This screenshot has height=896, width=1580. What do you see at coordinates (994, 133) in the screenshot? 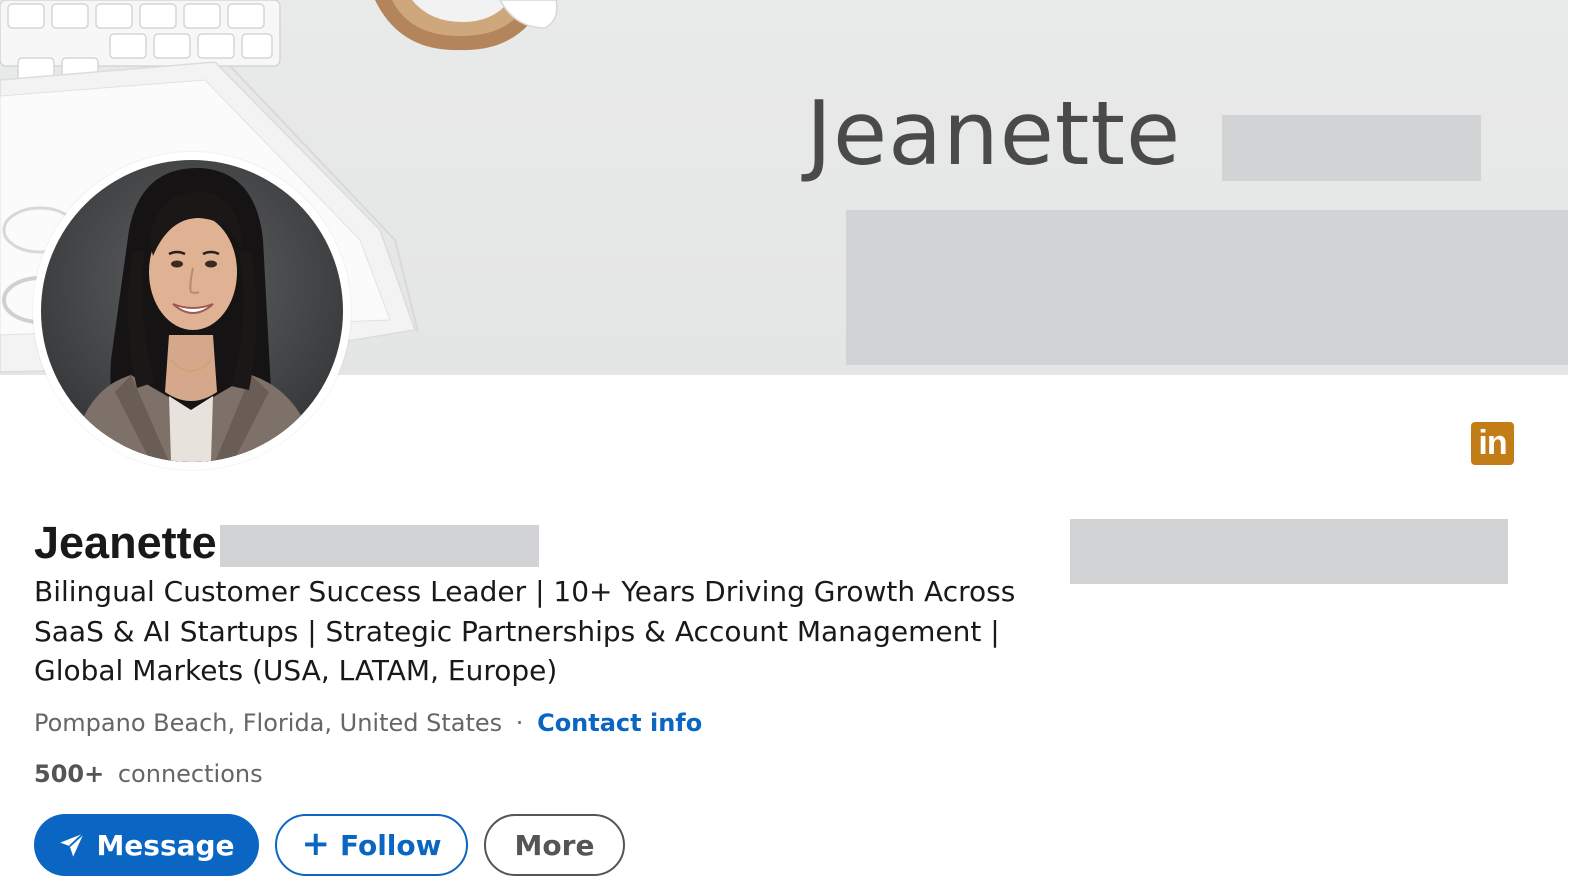
I see `banner-name-text: Jeanette` at bounding box center [994, 133].